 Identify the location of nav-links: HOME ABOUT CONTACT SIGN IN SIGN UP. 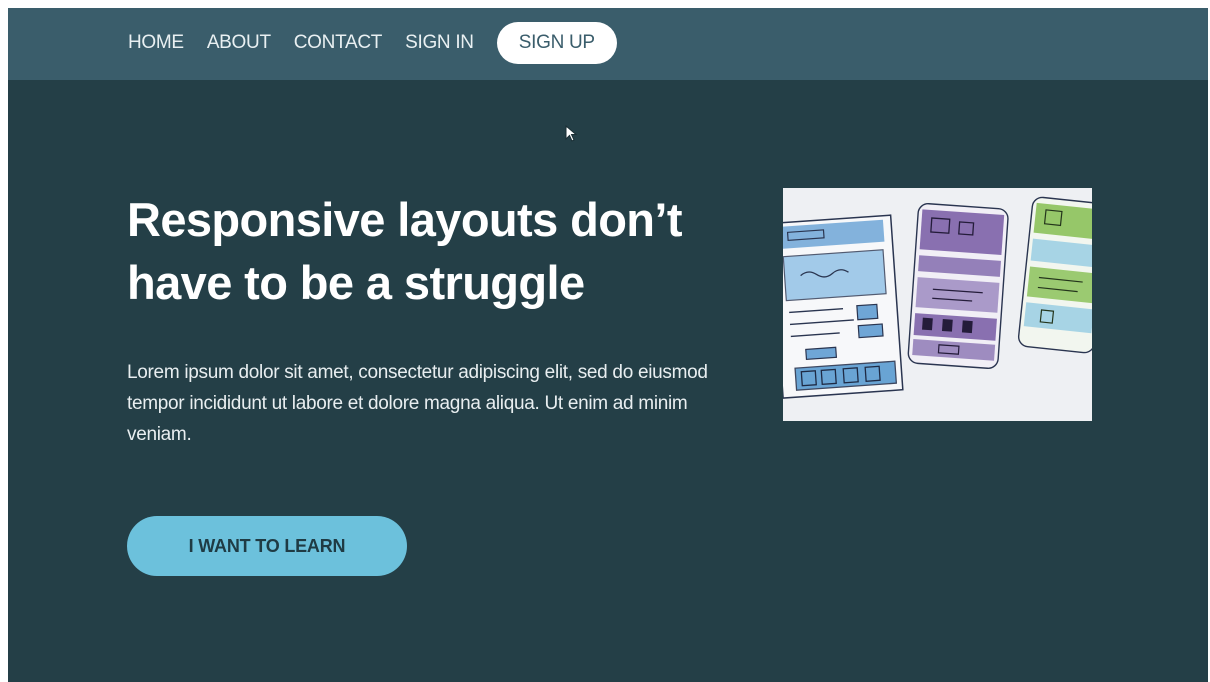
(372, 43).